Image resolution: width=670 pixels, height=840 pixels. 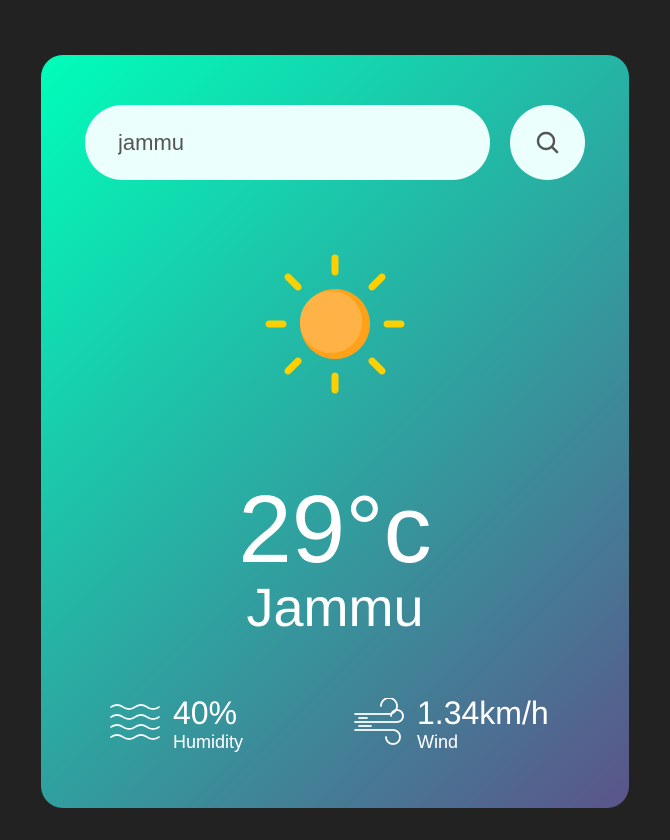 What do you see at coordinates (205, 713) in the screenshot?
I see `humidity-value: 40%` at bounding box center [205, 713].